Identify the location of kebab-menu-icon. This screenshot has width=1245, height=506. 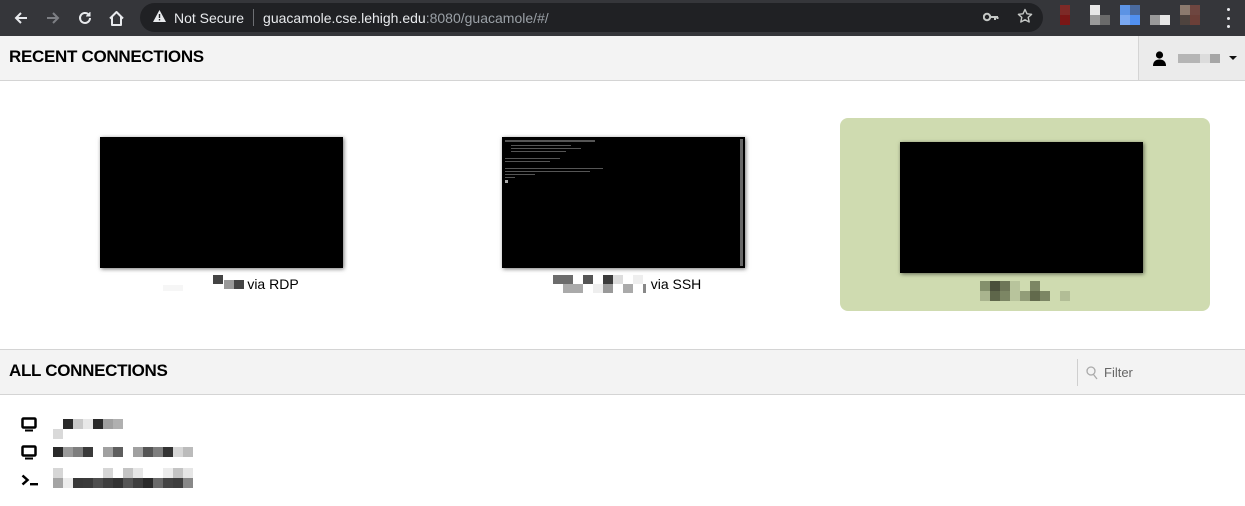
(1229, 18).